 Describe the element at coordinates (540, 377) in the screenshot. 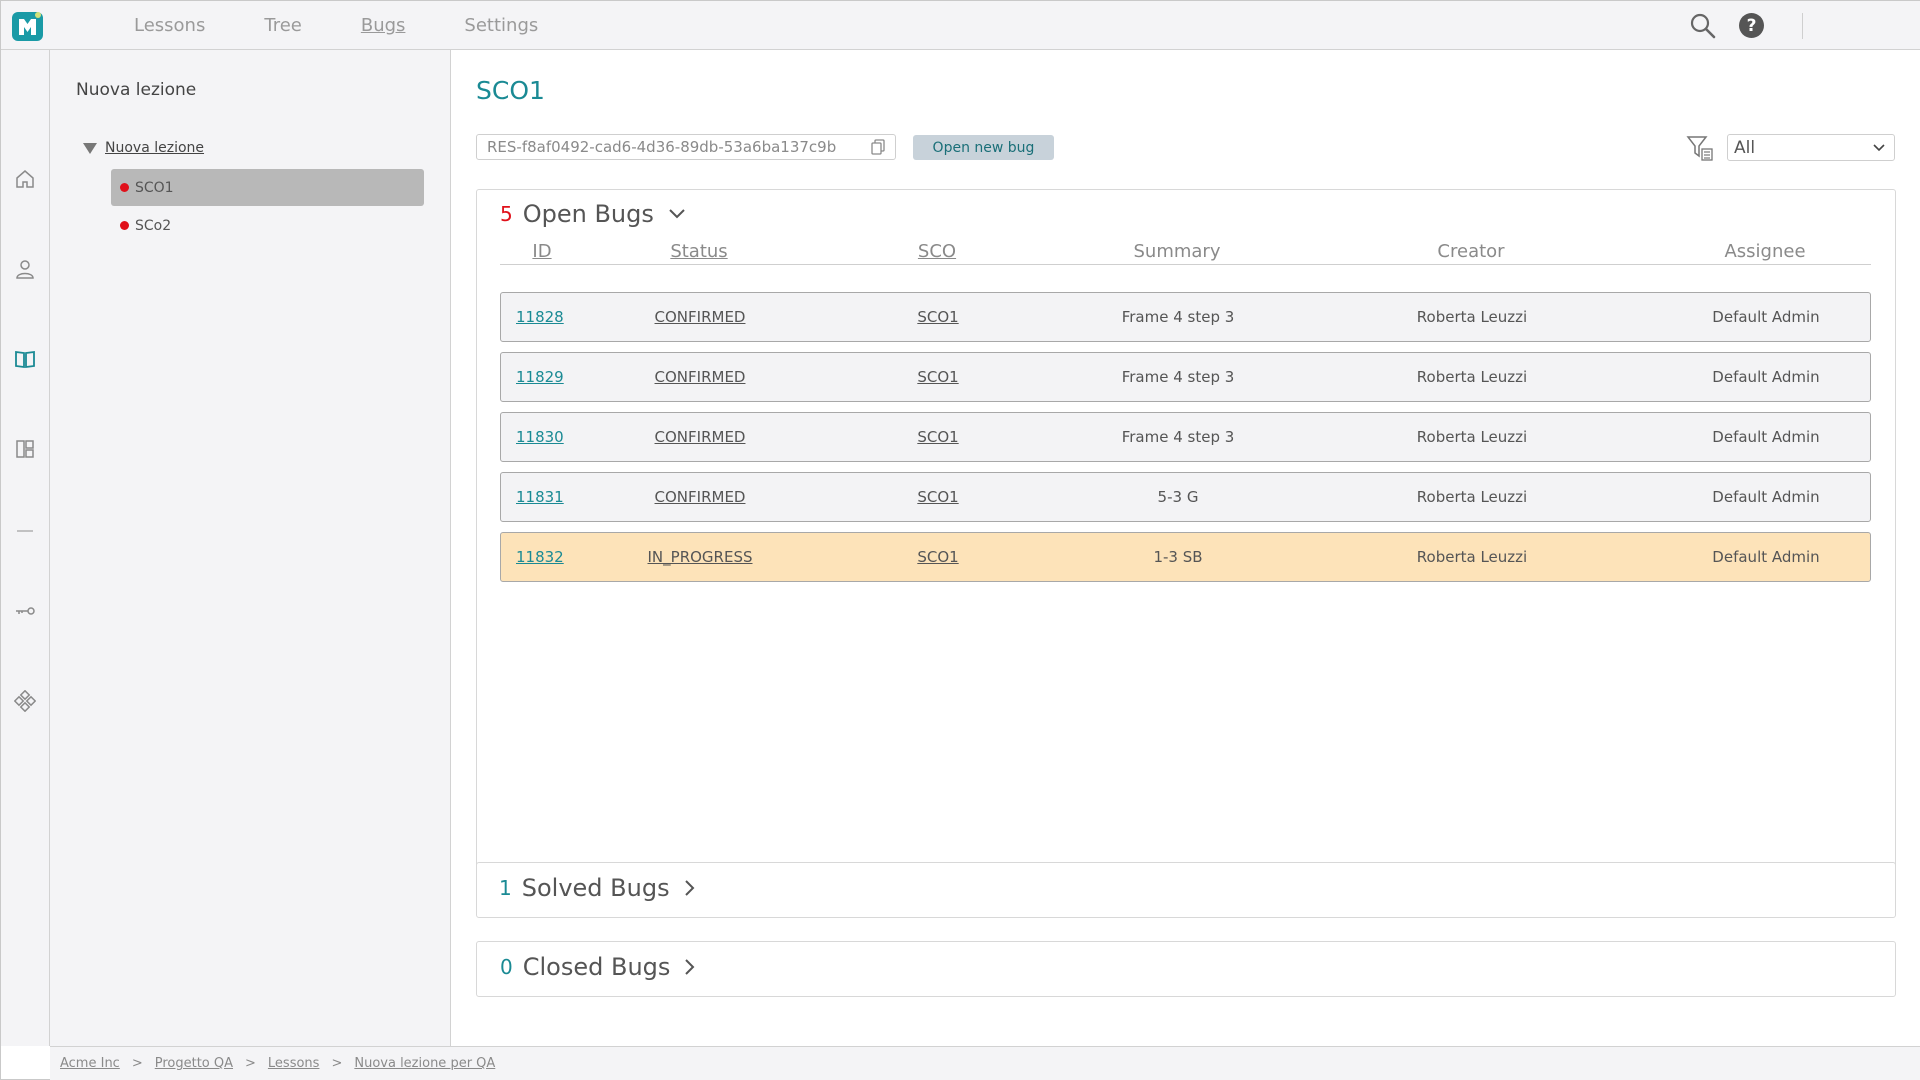

I see `bug-id-link: 11829` at that location.